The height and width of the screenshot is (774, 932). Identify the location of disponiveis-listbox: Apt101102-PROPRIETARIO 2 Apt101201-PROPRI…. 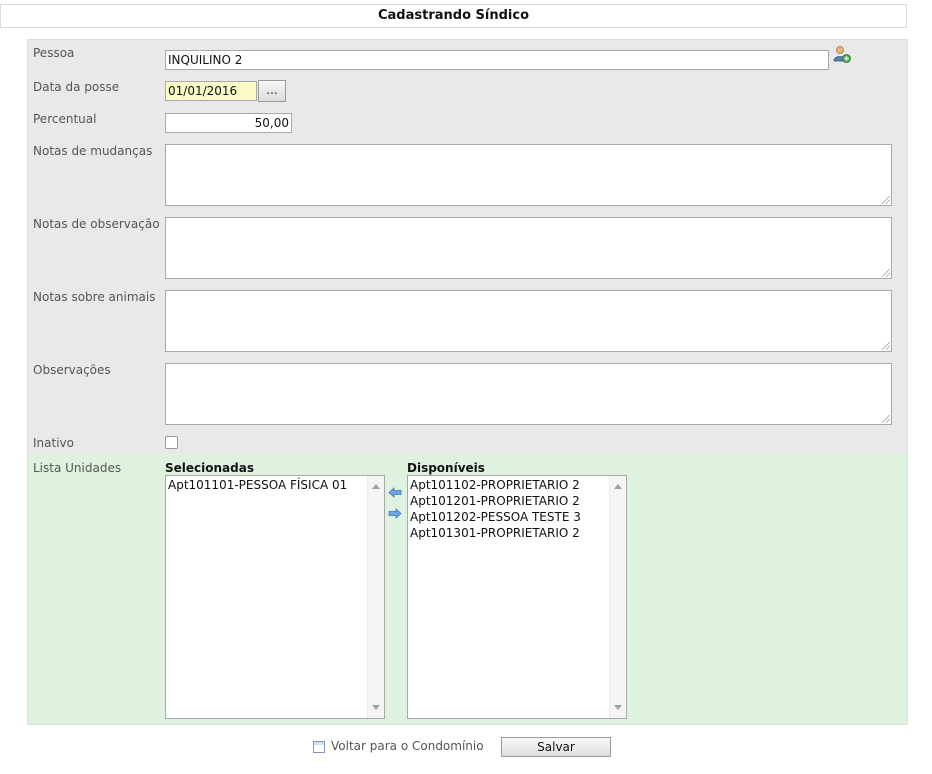
(517, 597).